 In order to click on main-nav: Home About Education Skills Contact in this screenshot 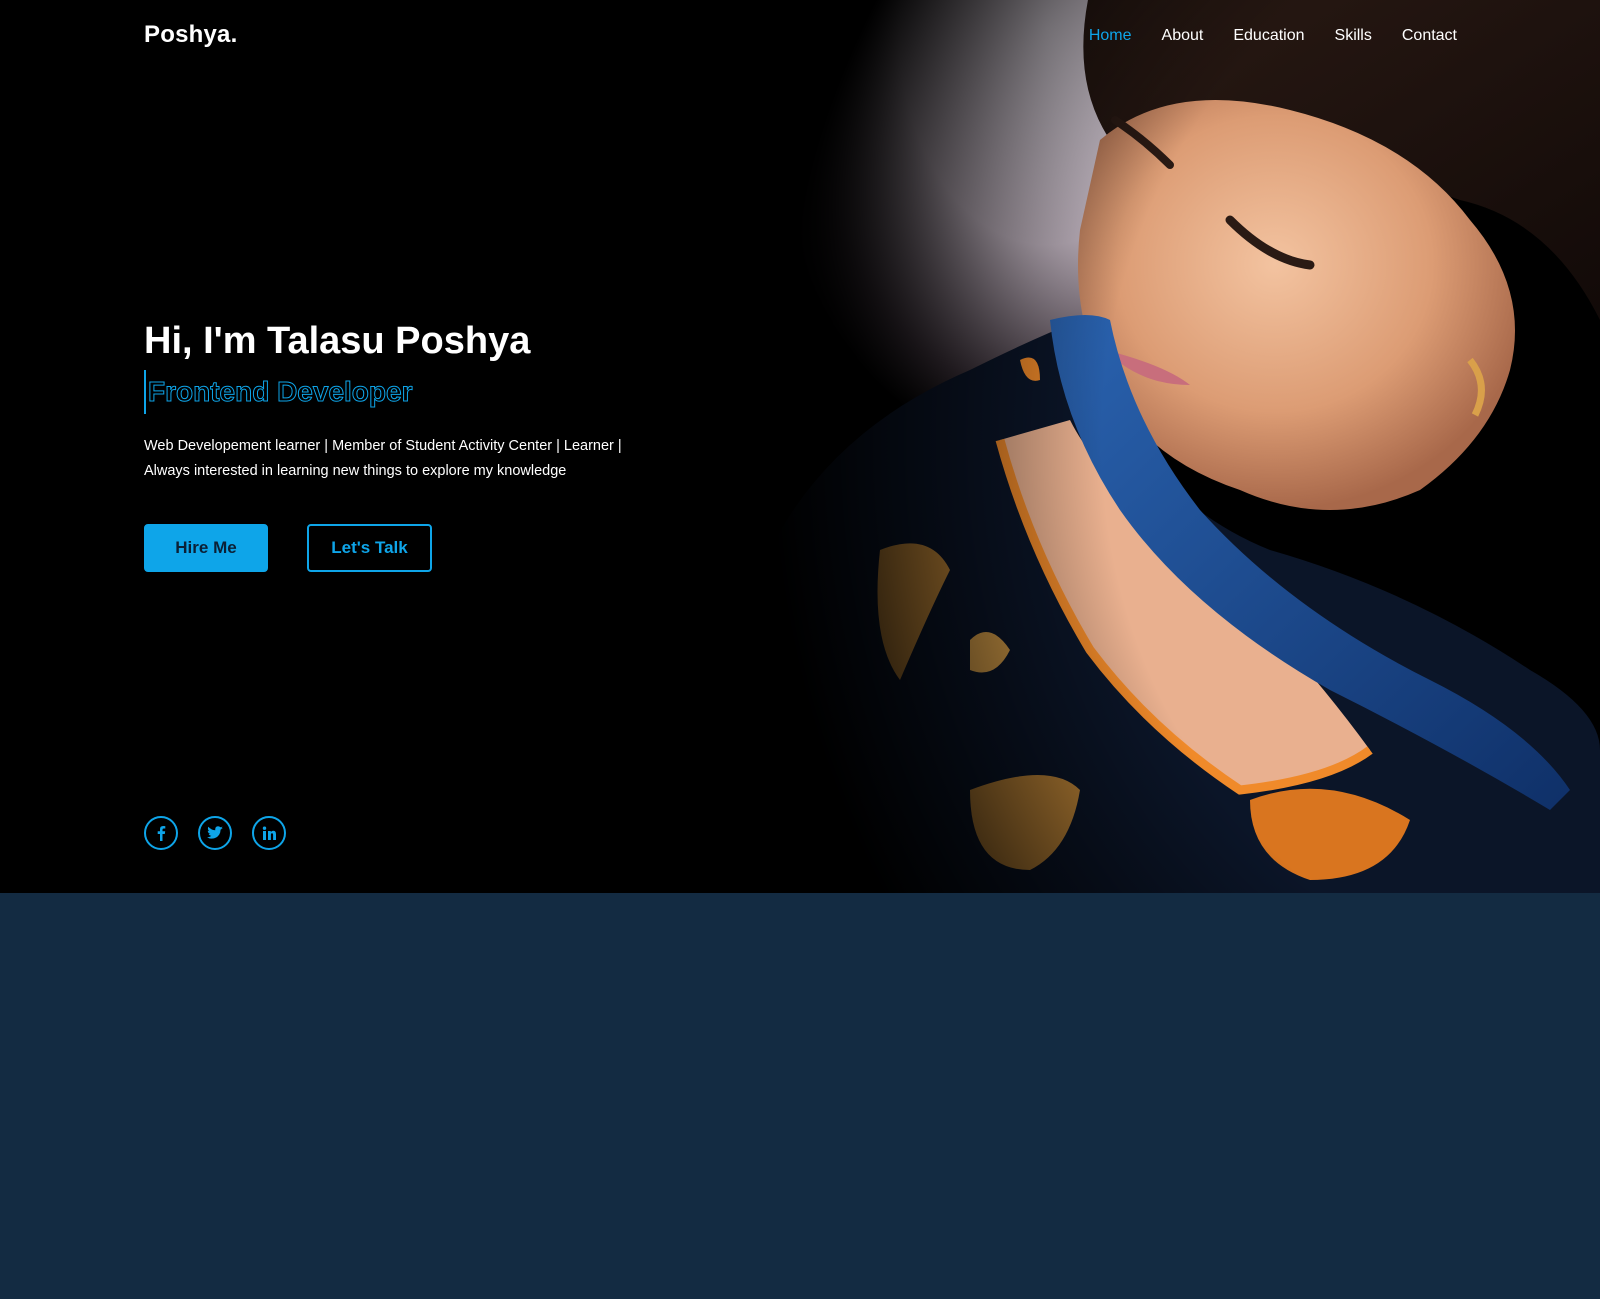, I will do `click(1273, 36)`.